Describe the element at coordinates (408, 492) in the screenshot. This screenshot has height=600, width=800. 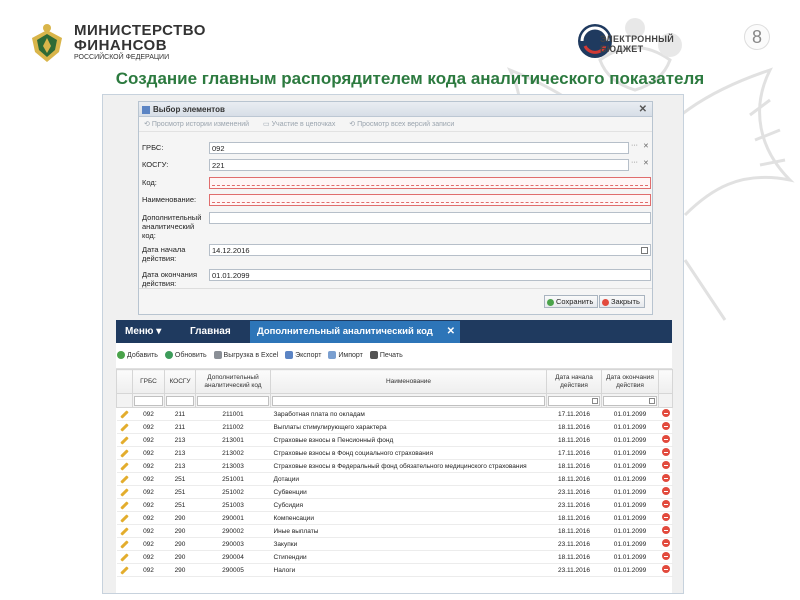
I see `cell-name: Субвенции` at that location.